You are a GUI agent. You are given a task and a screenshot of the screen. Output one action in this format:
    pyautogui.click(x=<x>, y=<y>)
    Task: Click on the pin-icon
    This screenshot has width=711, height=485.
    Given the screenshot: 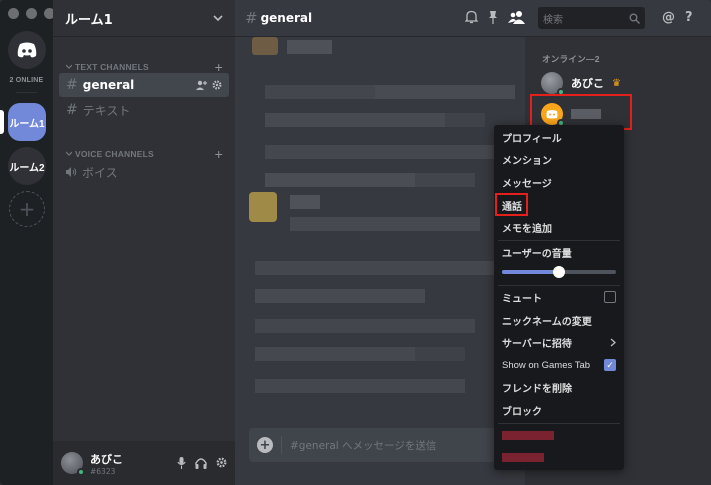 What is the action you would take?
    pyautogui.click(x=493, y=17)
    